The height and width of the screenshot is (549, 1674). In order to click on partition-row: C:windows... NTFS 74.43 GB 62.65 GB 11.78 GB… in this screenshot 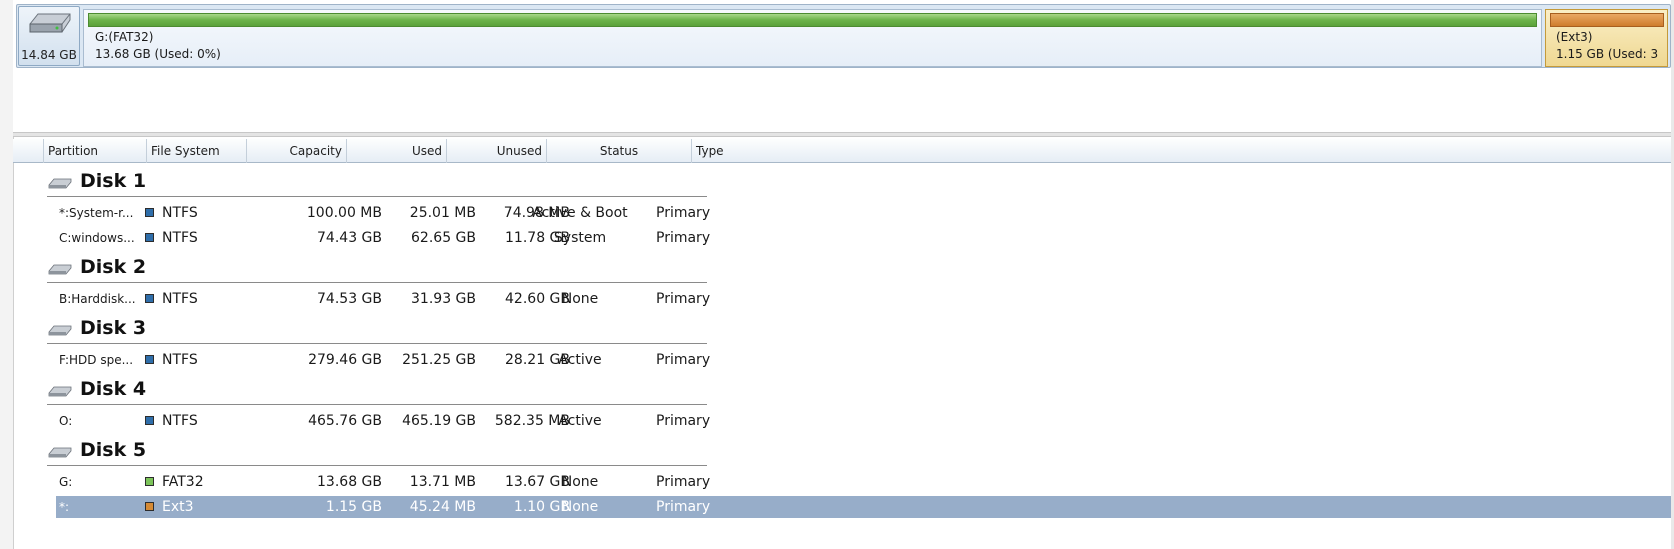, I will do `click(863, 238)`.